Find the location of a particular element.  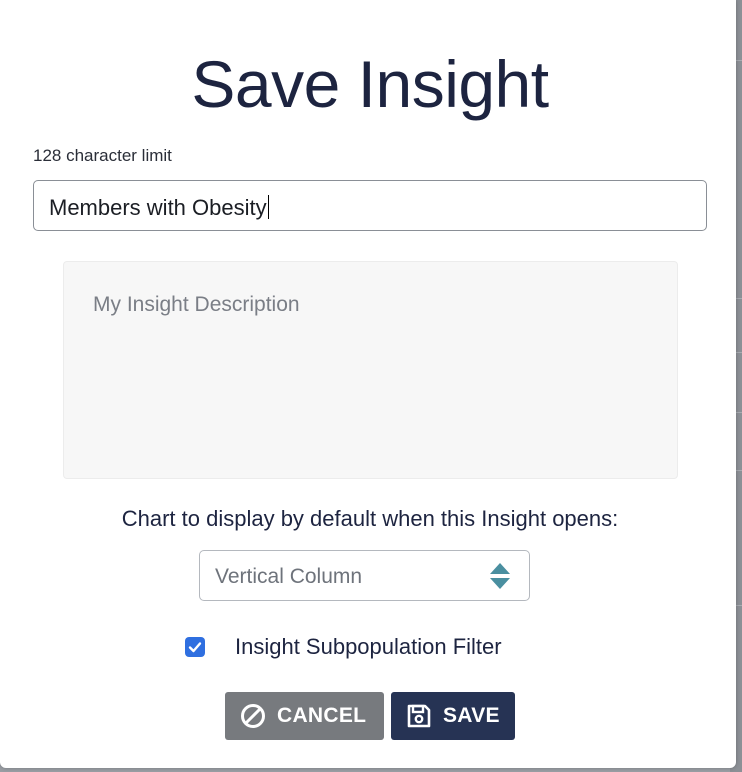

character-limit-note: 128 character limit is located at coordinates (102, 155).